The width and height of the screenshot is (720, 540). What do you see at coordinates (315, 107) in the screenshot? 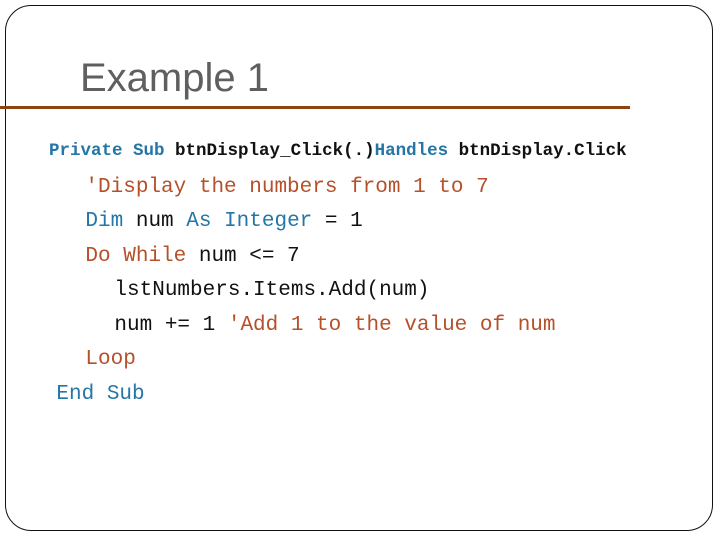
I see `title-divider` at bounding box center [315, 107].